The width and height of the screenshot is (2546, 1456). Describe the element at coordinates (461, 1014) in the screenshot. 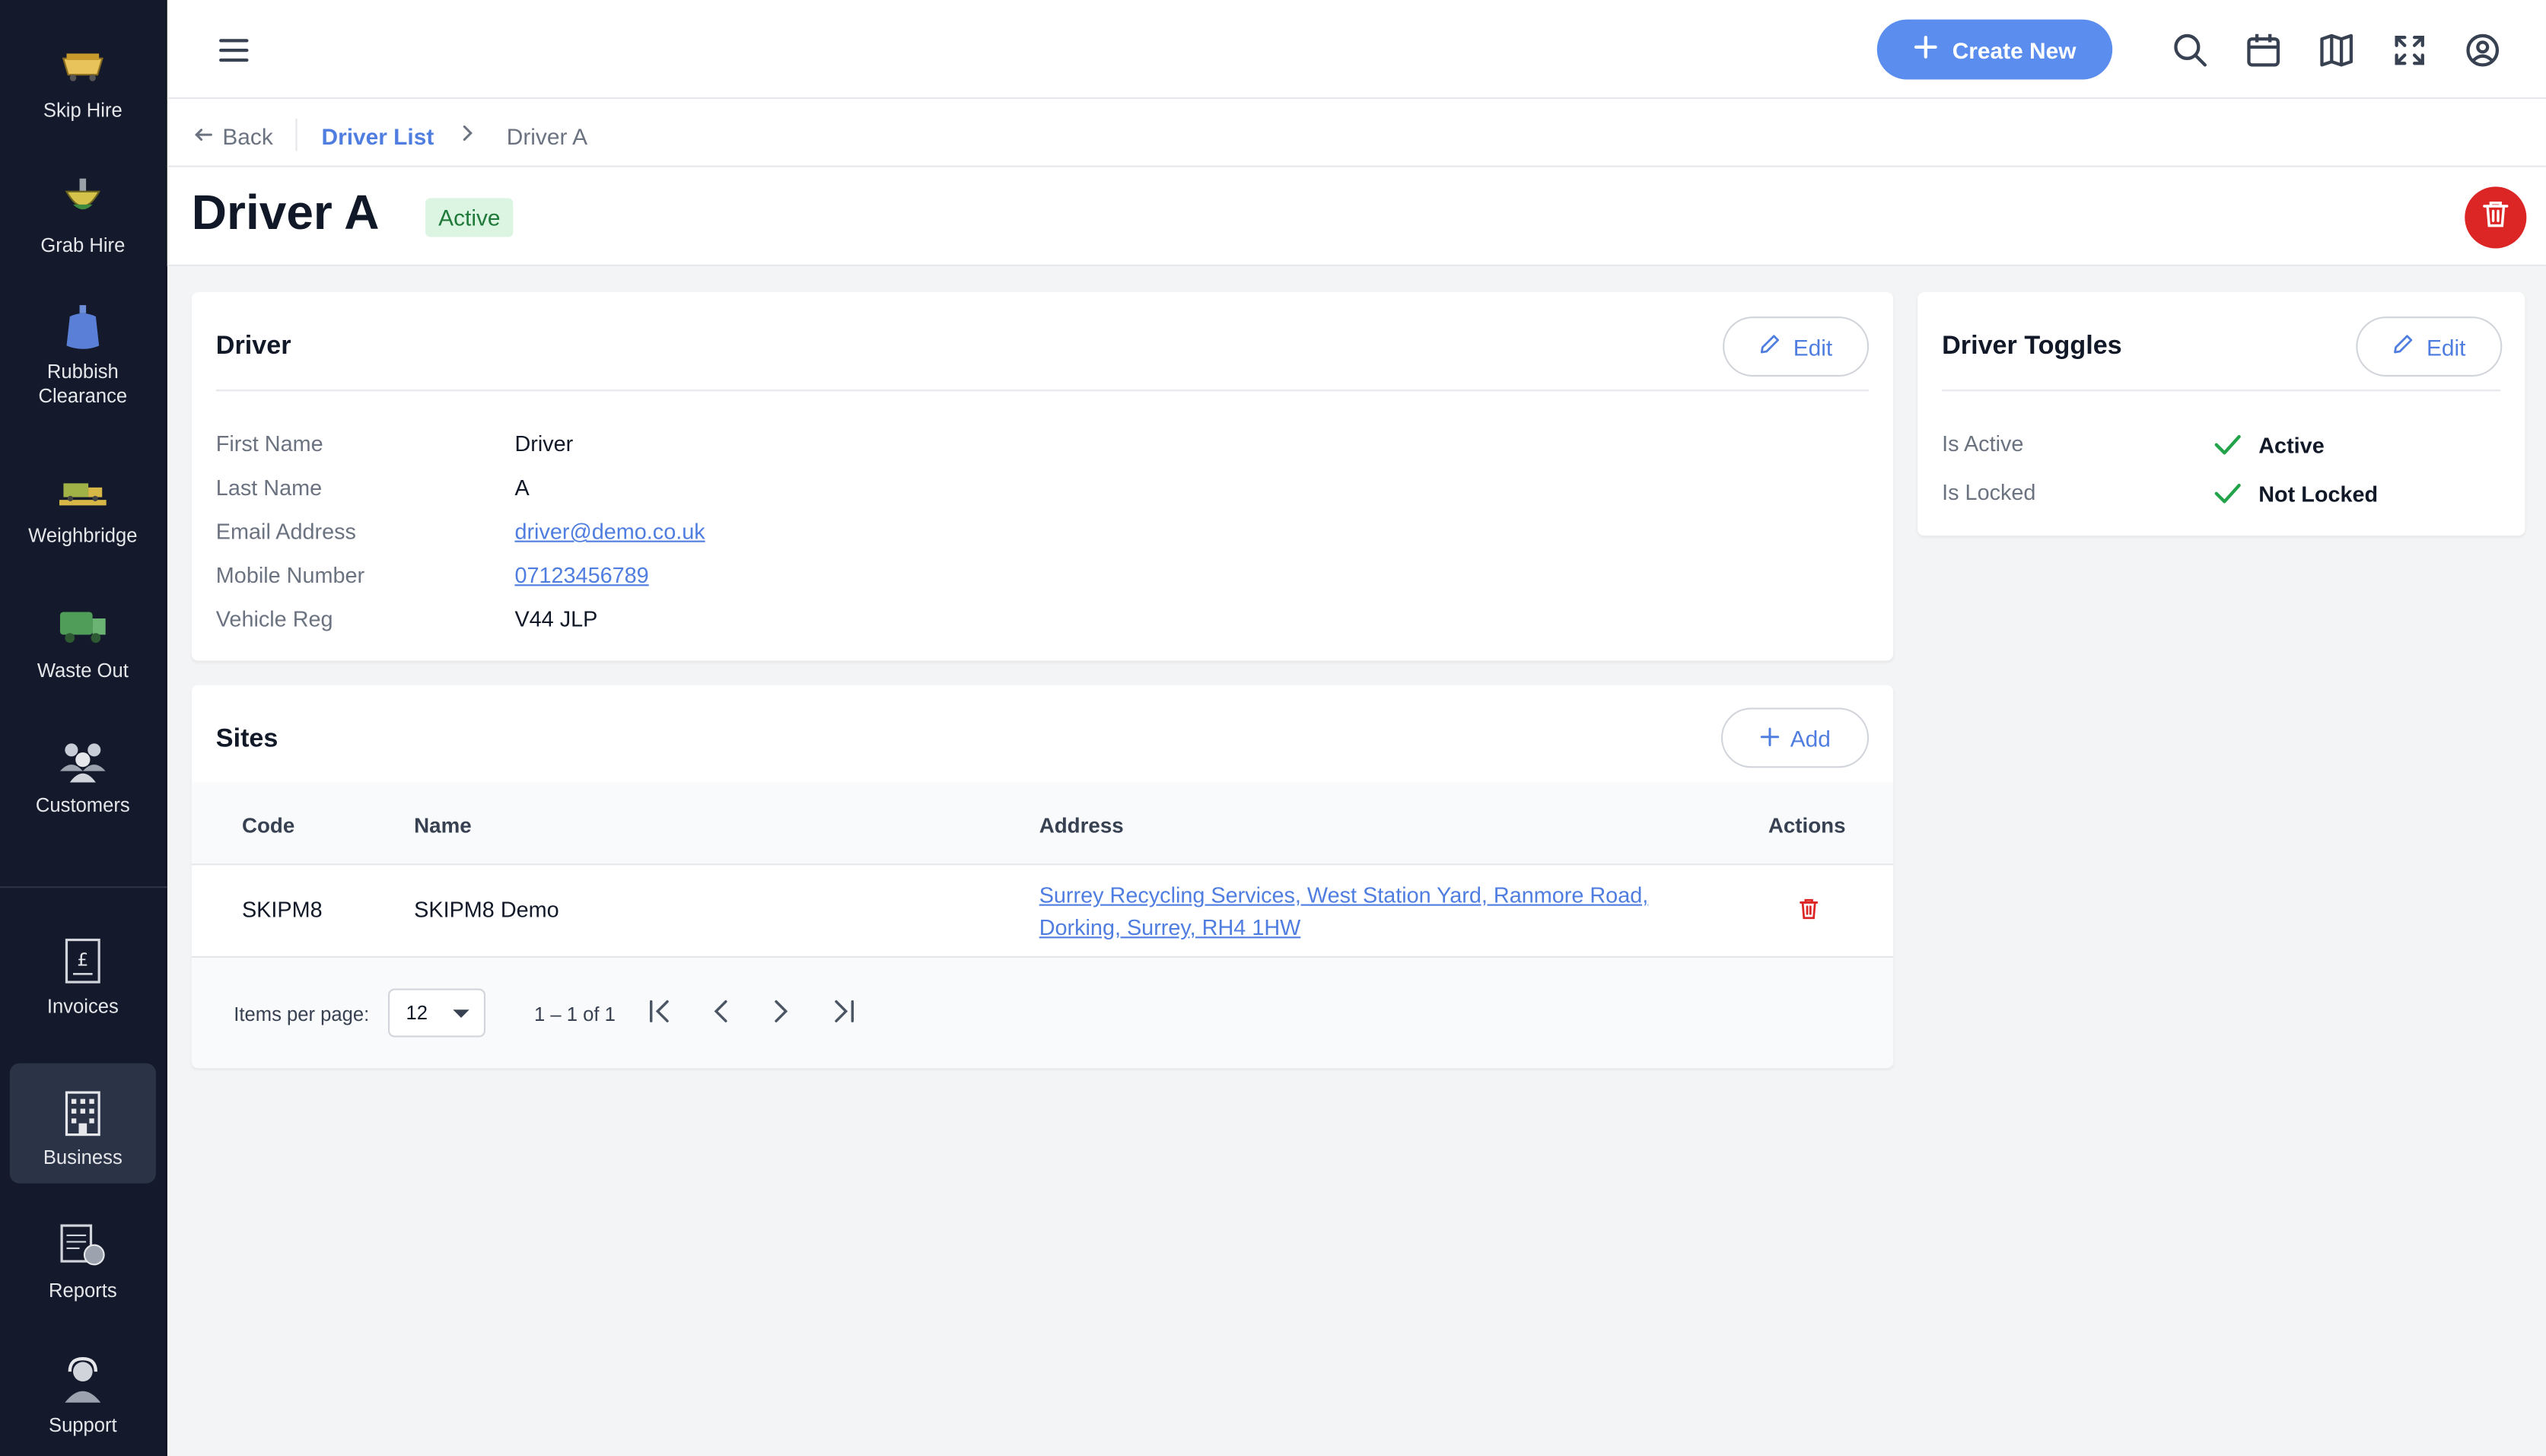

I see `caret-down-icon` at that location.